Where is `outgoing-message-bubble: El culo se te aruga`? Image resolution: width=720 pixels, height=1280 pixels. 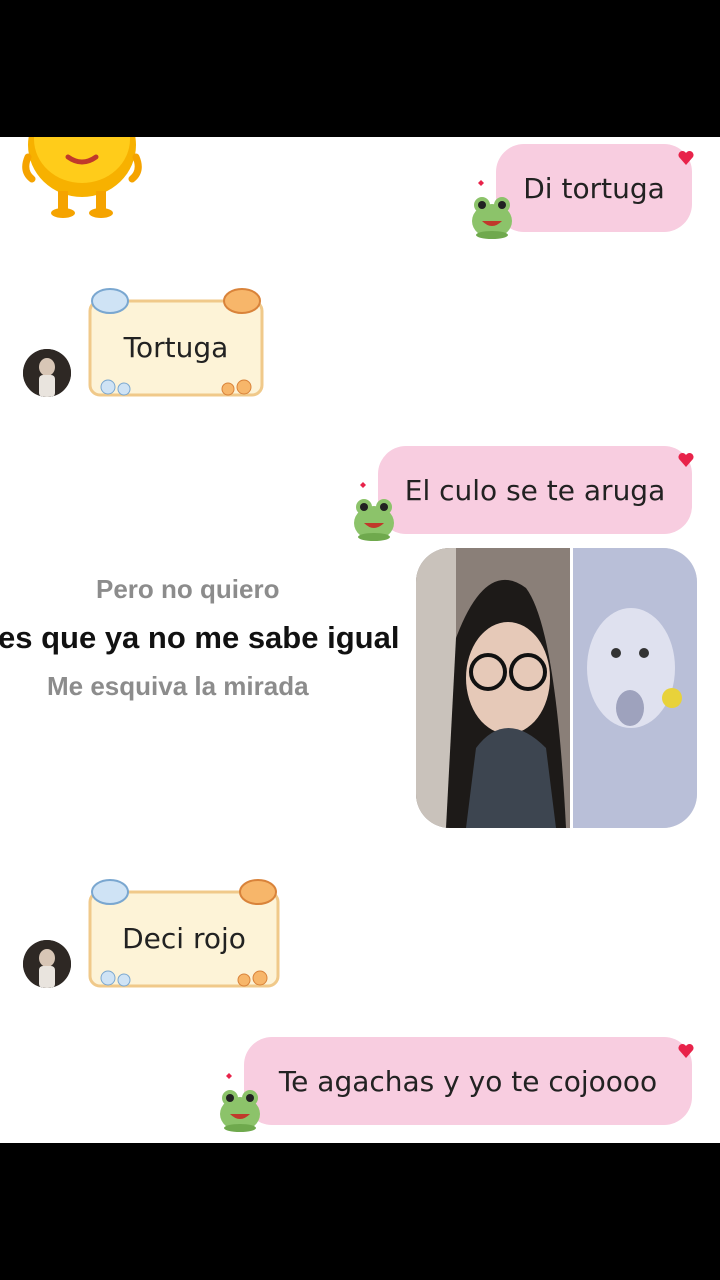
outgoing-message-bubble: El culo se te aruga is located at coordinates (535, 490).